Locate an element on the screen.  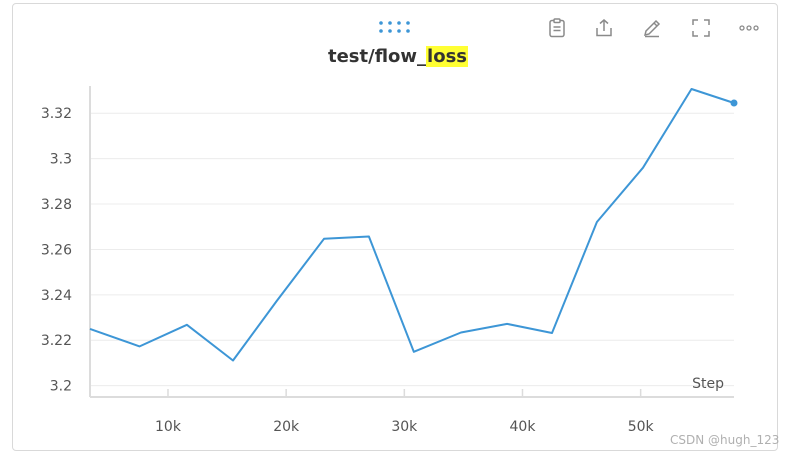
x-tick-label: 30k is located at coordinates (404, 427).